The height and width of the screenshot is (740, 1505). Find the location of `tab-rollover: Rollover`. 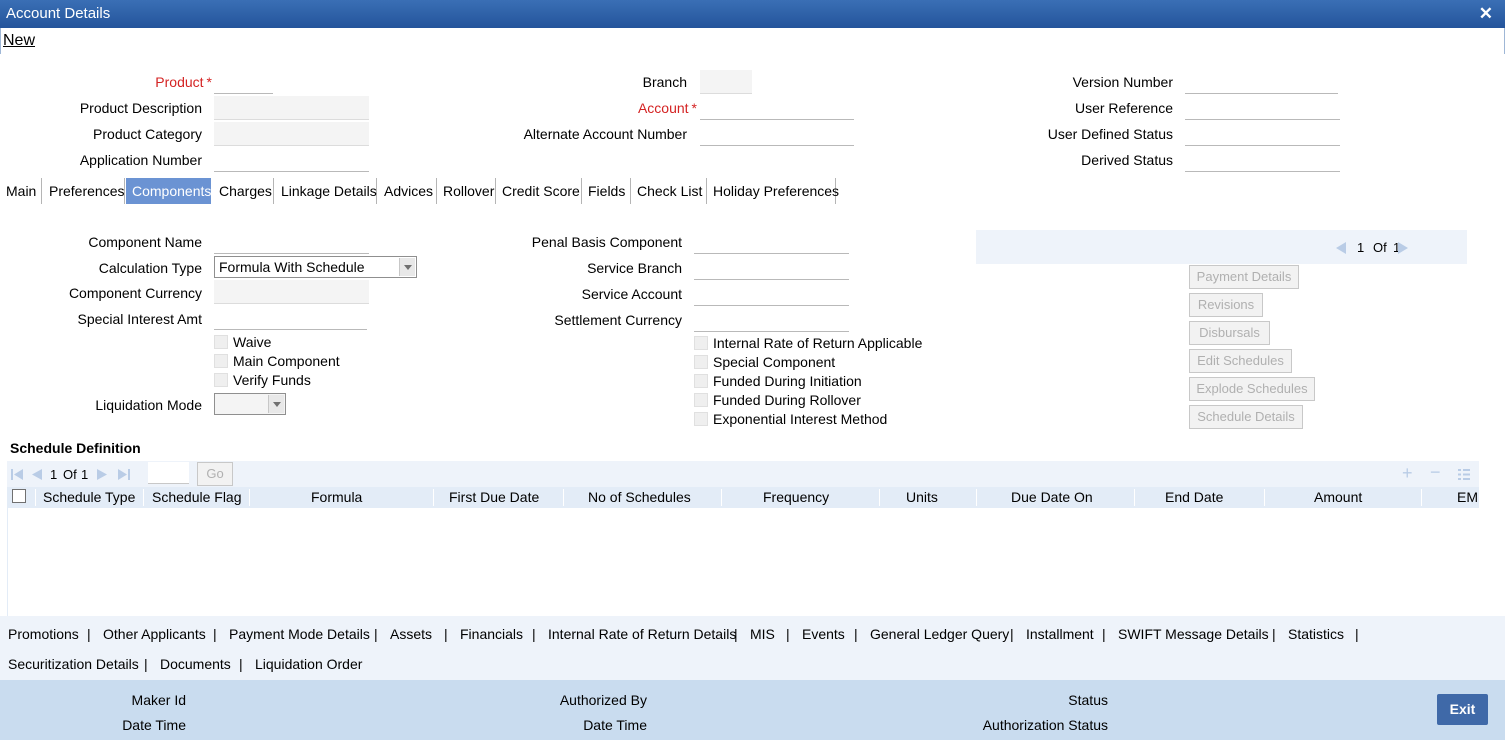

tab-rollover: Rollover is located at coordinates (466, 191).